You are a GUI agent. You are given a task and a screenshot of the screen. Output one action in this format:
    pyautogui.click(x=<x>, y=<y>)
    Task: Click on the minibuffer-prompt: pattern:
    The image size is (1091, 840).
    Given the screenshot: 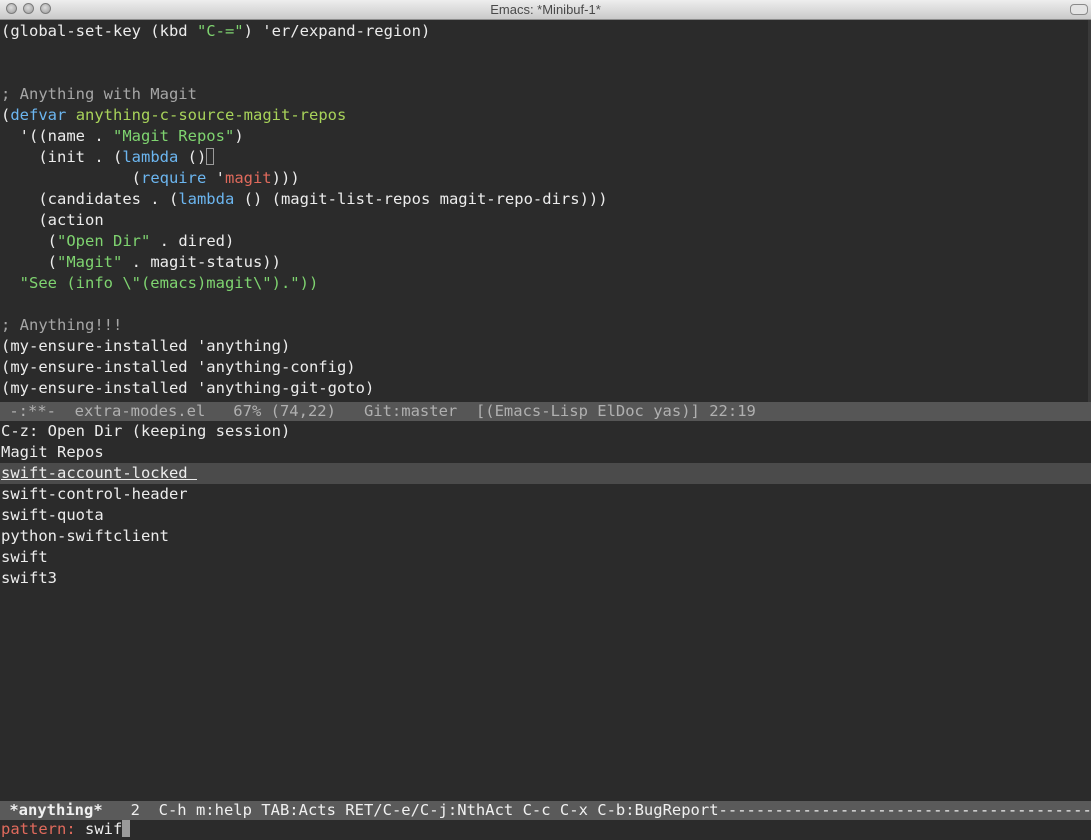 What is the action you would take?
    pyautogui.click(x=43, y=829)
    